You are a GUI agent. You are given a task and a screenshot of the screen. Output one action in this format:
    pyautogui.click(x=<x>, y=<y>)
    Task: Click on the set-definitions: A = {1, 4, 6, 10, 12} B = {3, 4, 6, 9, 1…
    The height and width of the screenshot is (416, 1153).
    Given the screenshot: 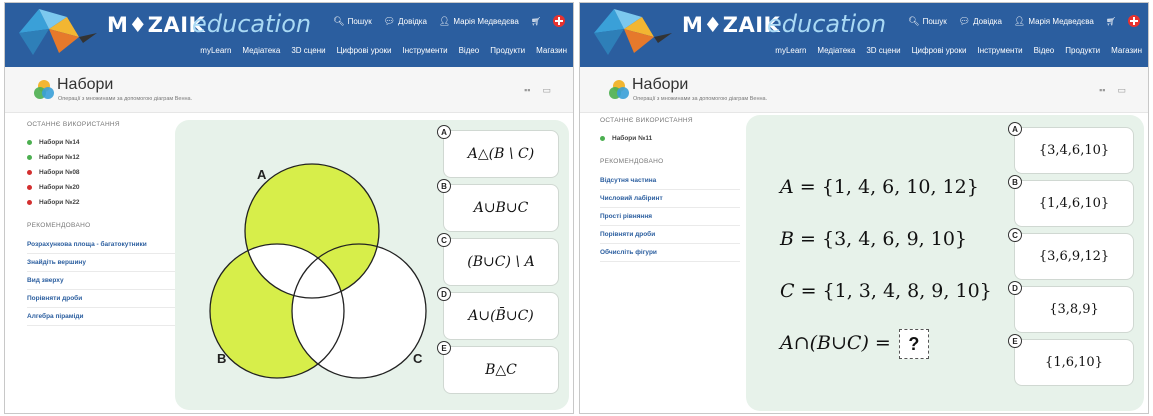 What is the action you would take?
    pyautogui.click(x=886, y=265)
    